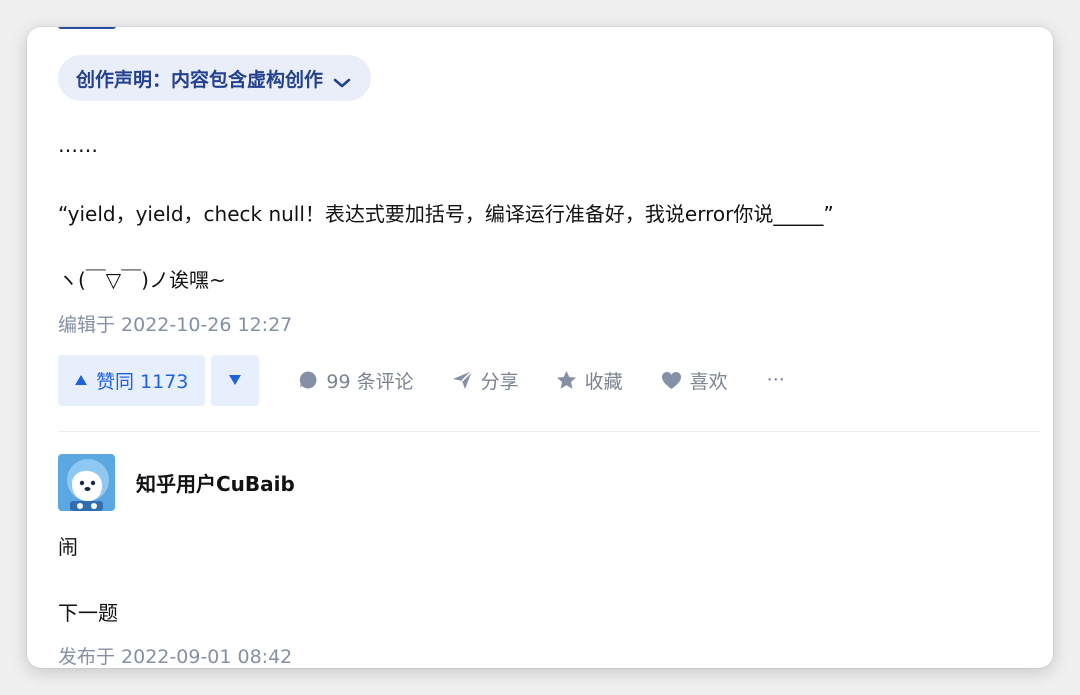  I want to click on upvote-label: 赞同 1173, so click(142, 381).